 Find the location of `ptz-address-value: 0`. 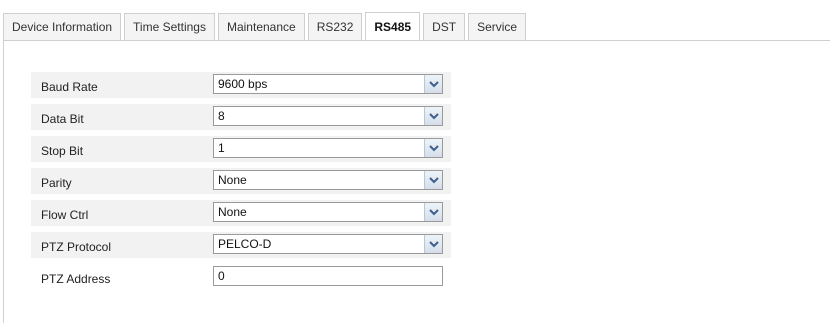

ptz-address-value: 0 is located at coordinates (221, 276).